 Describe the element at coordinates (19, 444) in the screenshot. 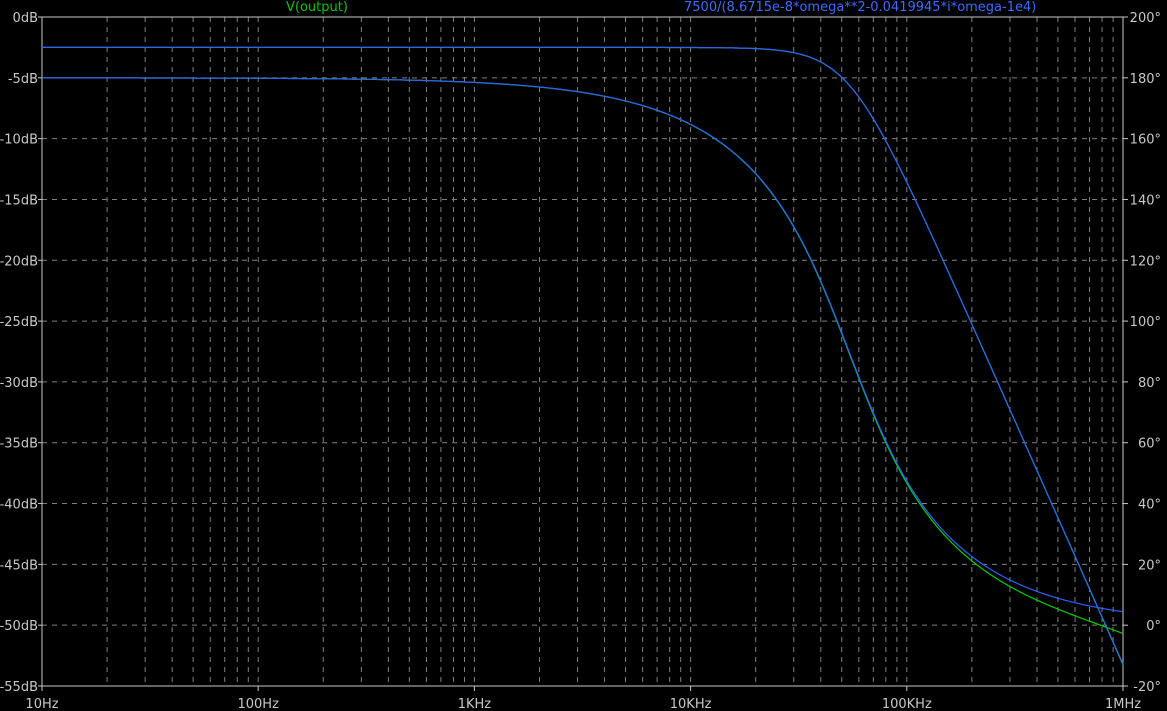

I see `y-left-tick-label: -35dB` at that location.